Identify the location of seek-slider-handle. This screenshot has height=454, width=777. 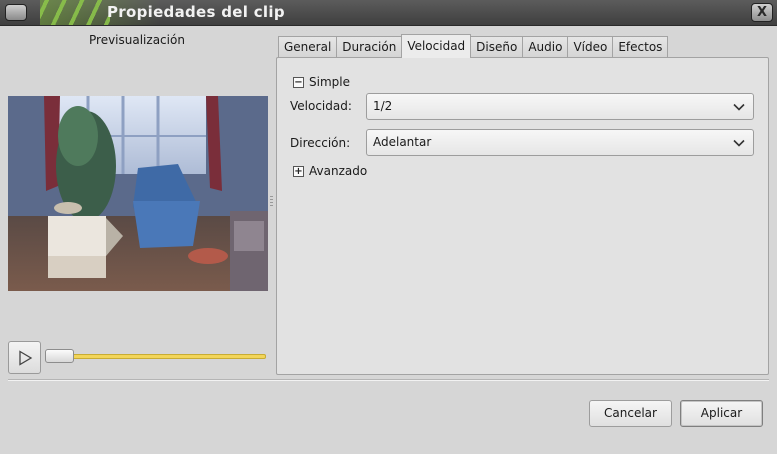
(59, 356).